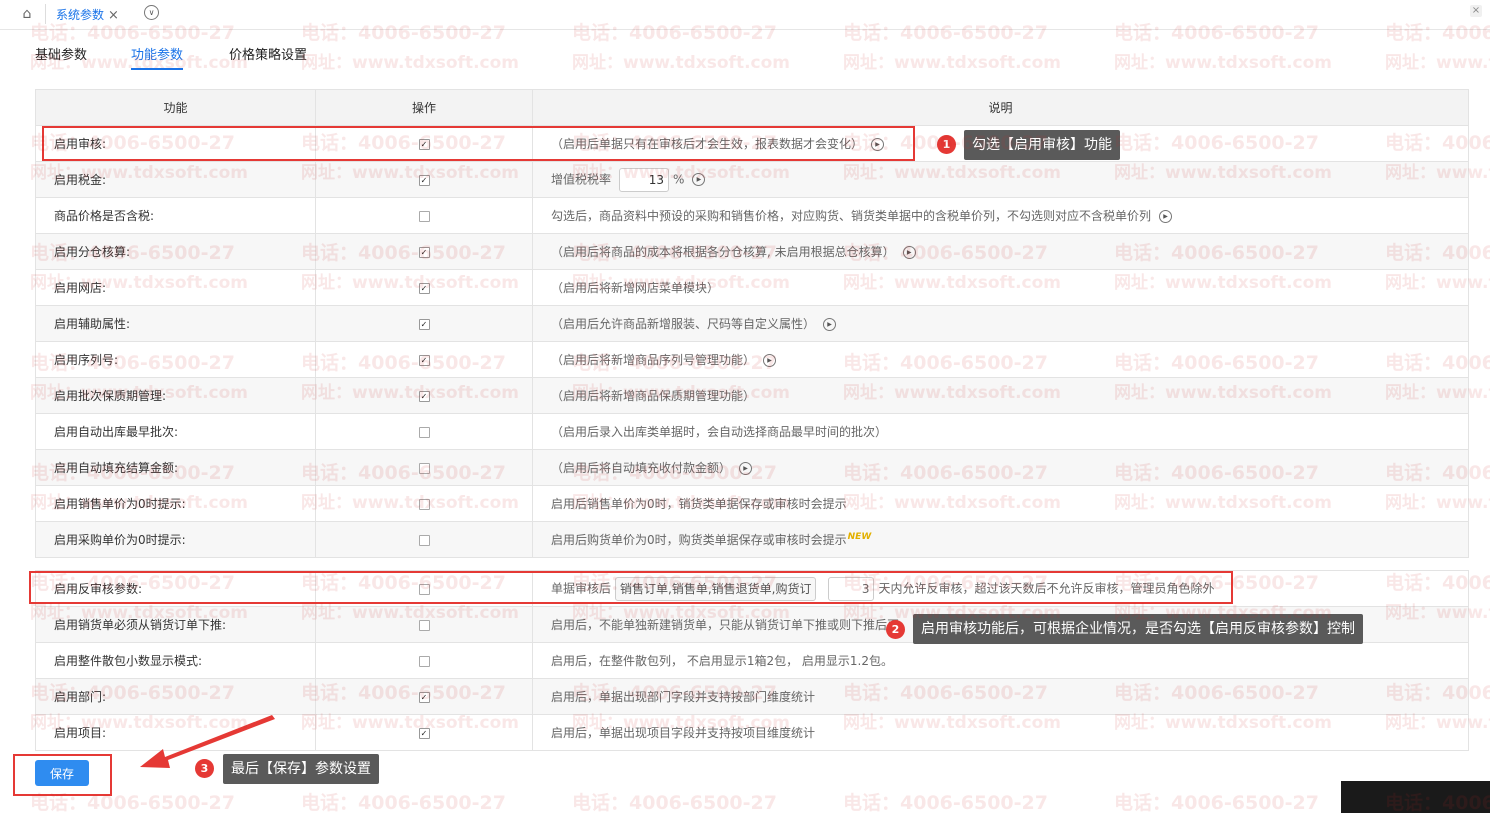 The height and width of the screenshot is (815, 1490). I want to click on tab-basic-params: 基础参数, so click(61, 53).